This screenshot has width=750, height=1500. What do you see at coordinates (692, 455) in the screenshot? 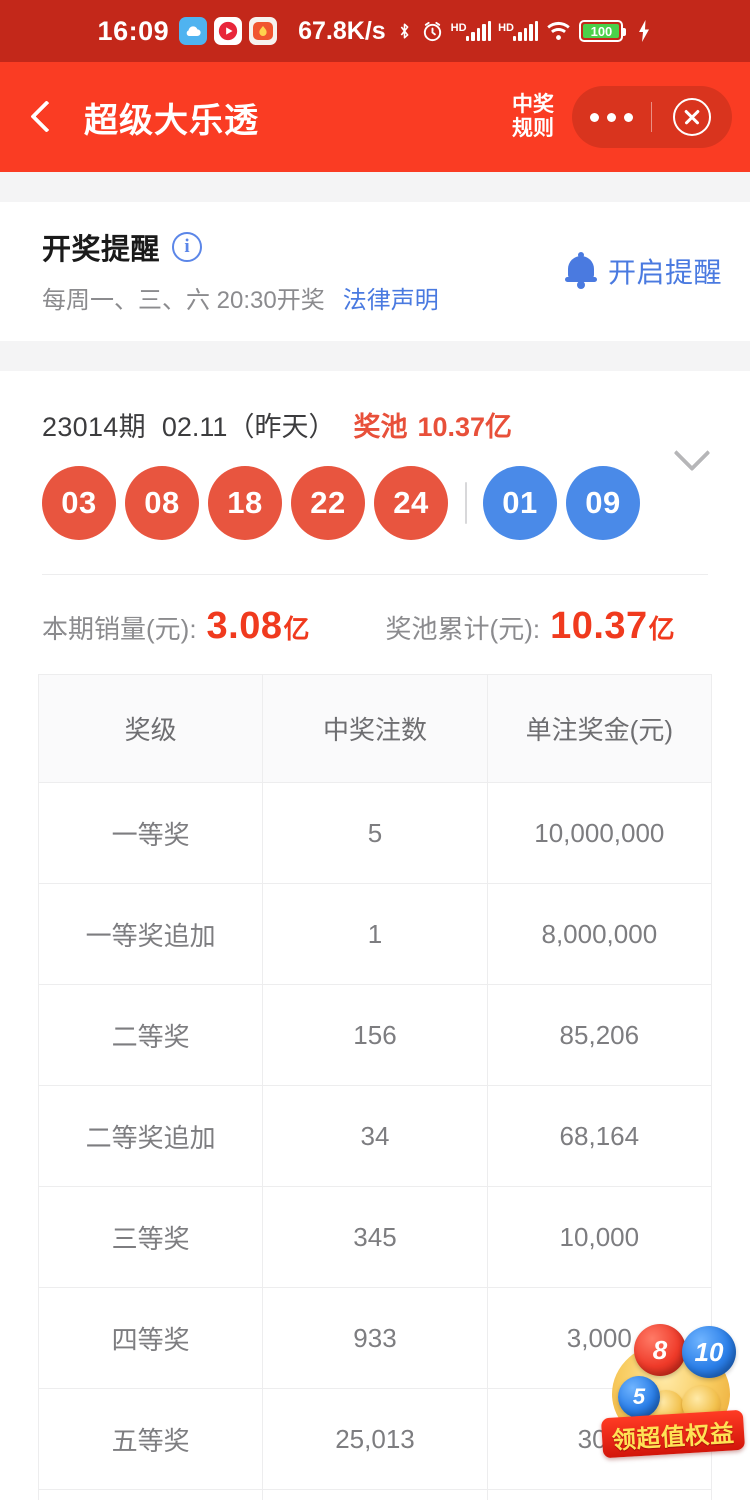
I see `chevron-down-icon` at bounding box center [692, 455].